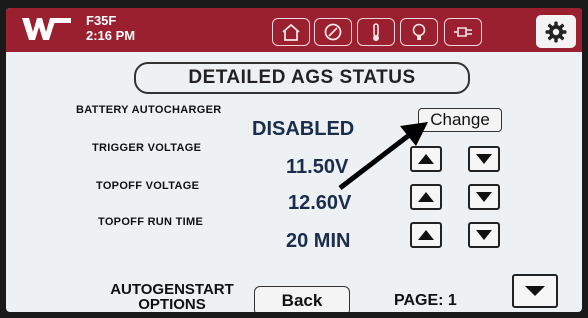 This screenshot has width=588, height=318. I want to click on autogenstart-options-label: AUTOGENSTART OPTIONS, so click(172, 297).